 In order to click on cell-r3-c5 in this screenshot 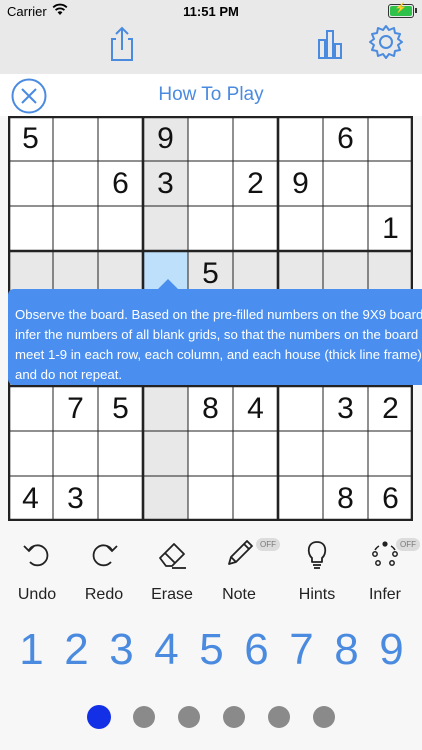, I will do `click(210, 228)`.